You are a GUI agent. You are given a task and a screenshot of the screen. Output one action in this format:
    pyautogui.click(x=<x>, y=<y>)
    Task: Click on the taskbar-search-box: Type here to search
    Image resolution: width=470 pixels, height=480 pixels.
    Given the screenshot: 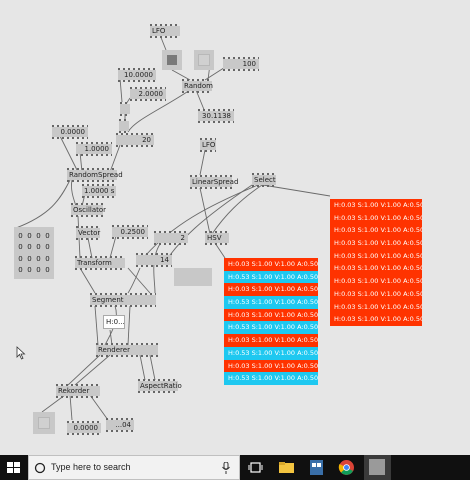 What is the action you would take?
    pyautogui.click(x=134, y=467)
    